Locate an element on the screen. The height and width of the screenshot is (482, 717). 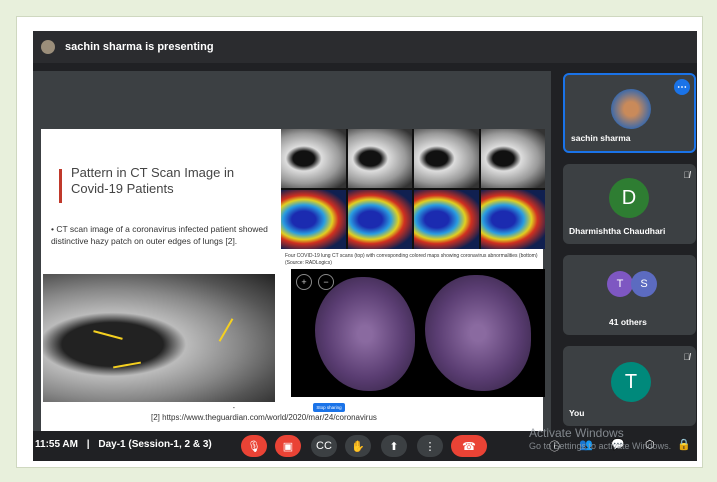
participant-tile-you: T 🎙̸ You is located at coordinates (629, 386).